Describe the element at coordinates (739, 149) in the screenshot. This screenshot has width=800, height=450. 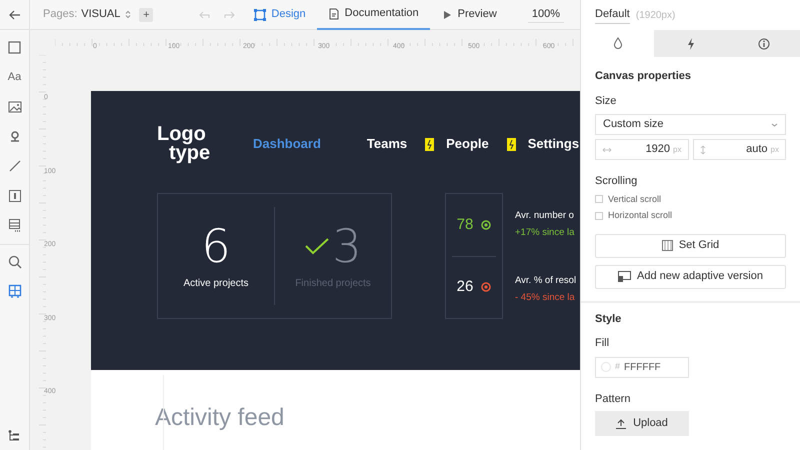
I see `height-field: auto px` at that location.